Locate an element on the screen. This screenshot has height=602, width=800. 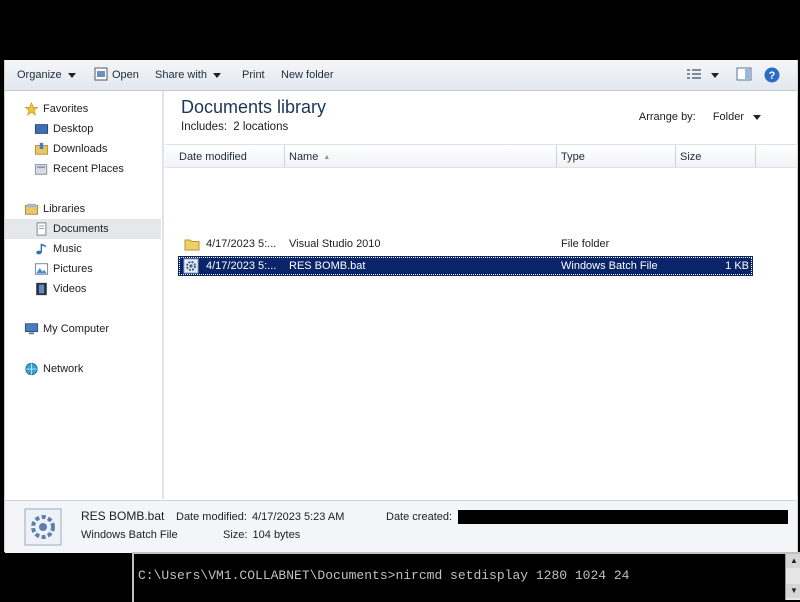
details-date-modified: Date modified: 4/17/2023 5:23 AM is located at coordinates (260, 517).